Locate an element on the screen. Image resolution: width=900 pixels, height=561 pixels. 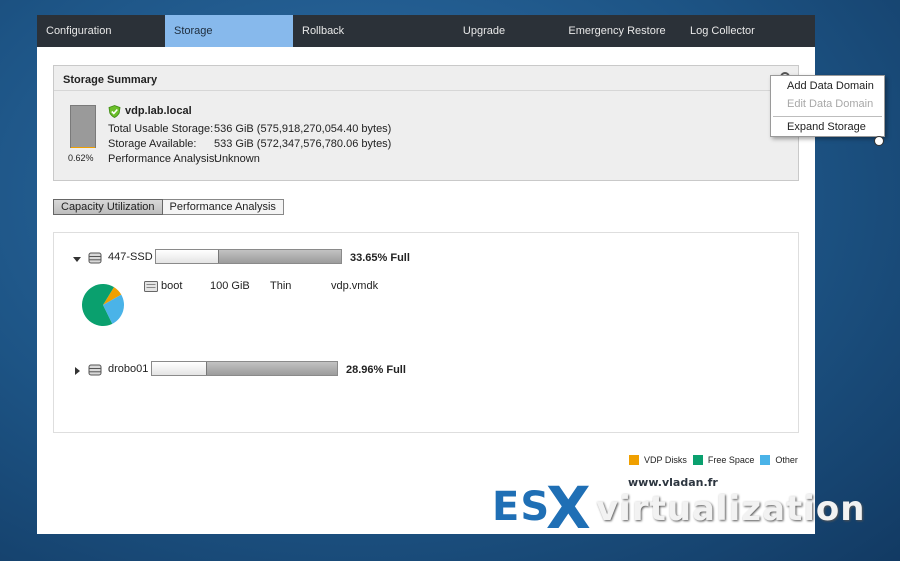
edit-data-domain-menu-item: Edit Data Domain is located at coordinates (830, 104).